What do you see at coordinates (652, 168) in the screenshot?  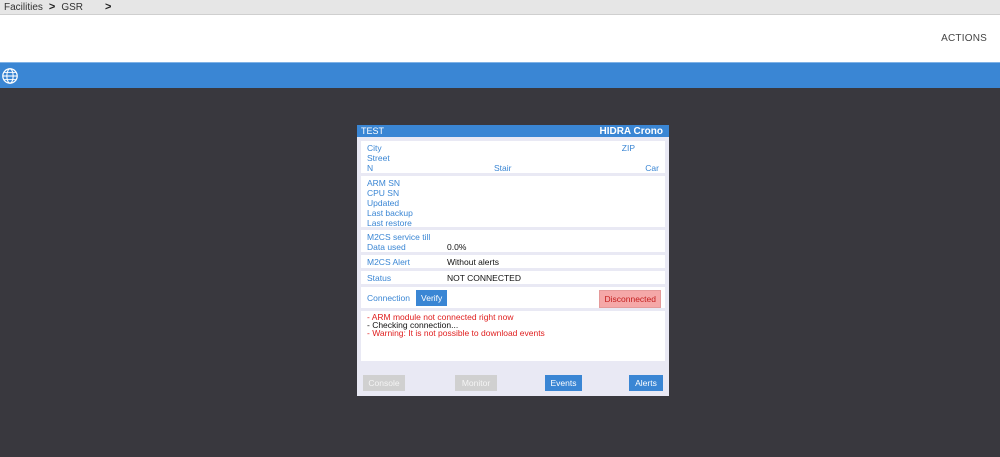 I see `car-label: Car` at bounding box center [652, 168].